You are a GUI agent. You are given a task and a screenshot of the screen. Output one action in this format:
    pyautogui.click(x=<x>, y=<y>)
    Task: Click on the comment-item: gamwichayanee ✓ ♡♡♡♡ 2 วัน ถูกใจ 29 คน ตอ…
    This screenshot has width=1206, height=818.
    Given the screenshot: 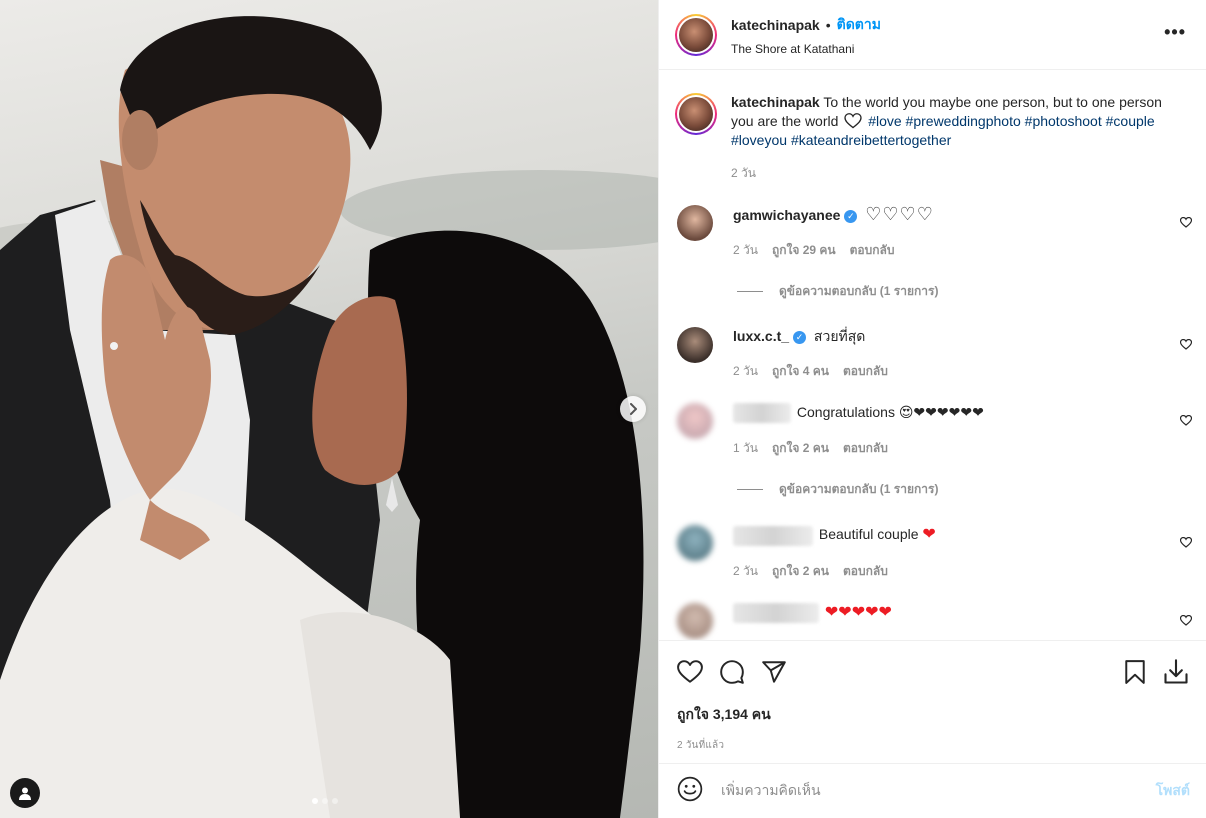 What is the action you would take?
    pyautogui.click(x=932, y=232)
    